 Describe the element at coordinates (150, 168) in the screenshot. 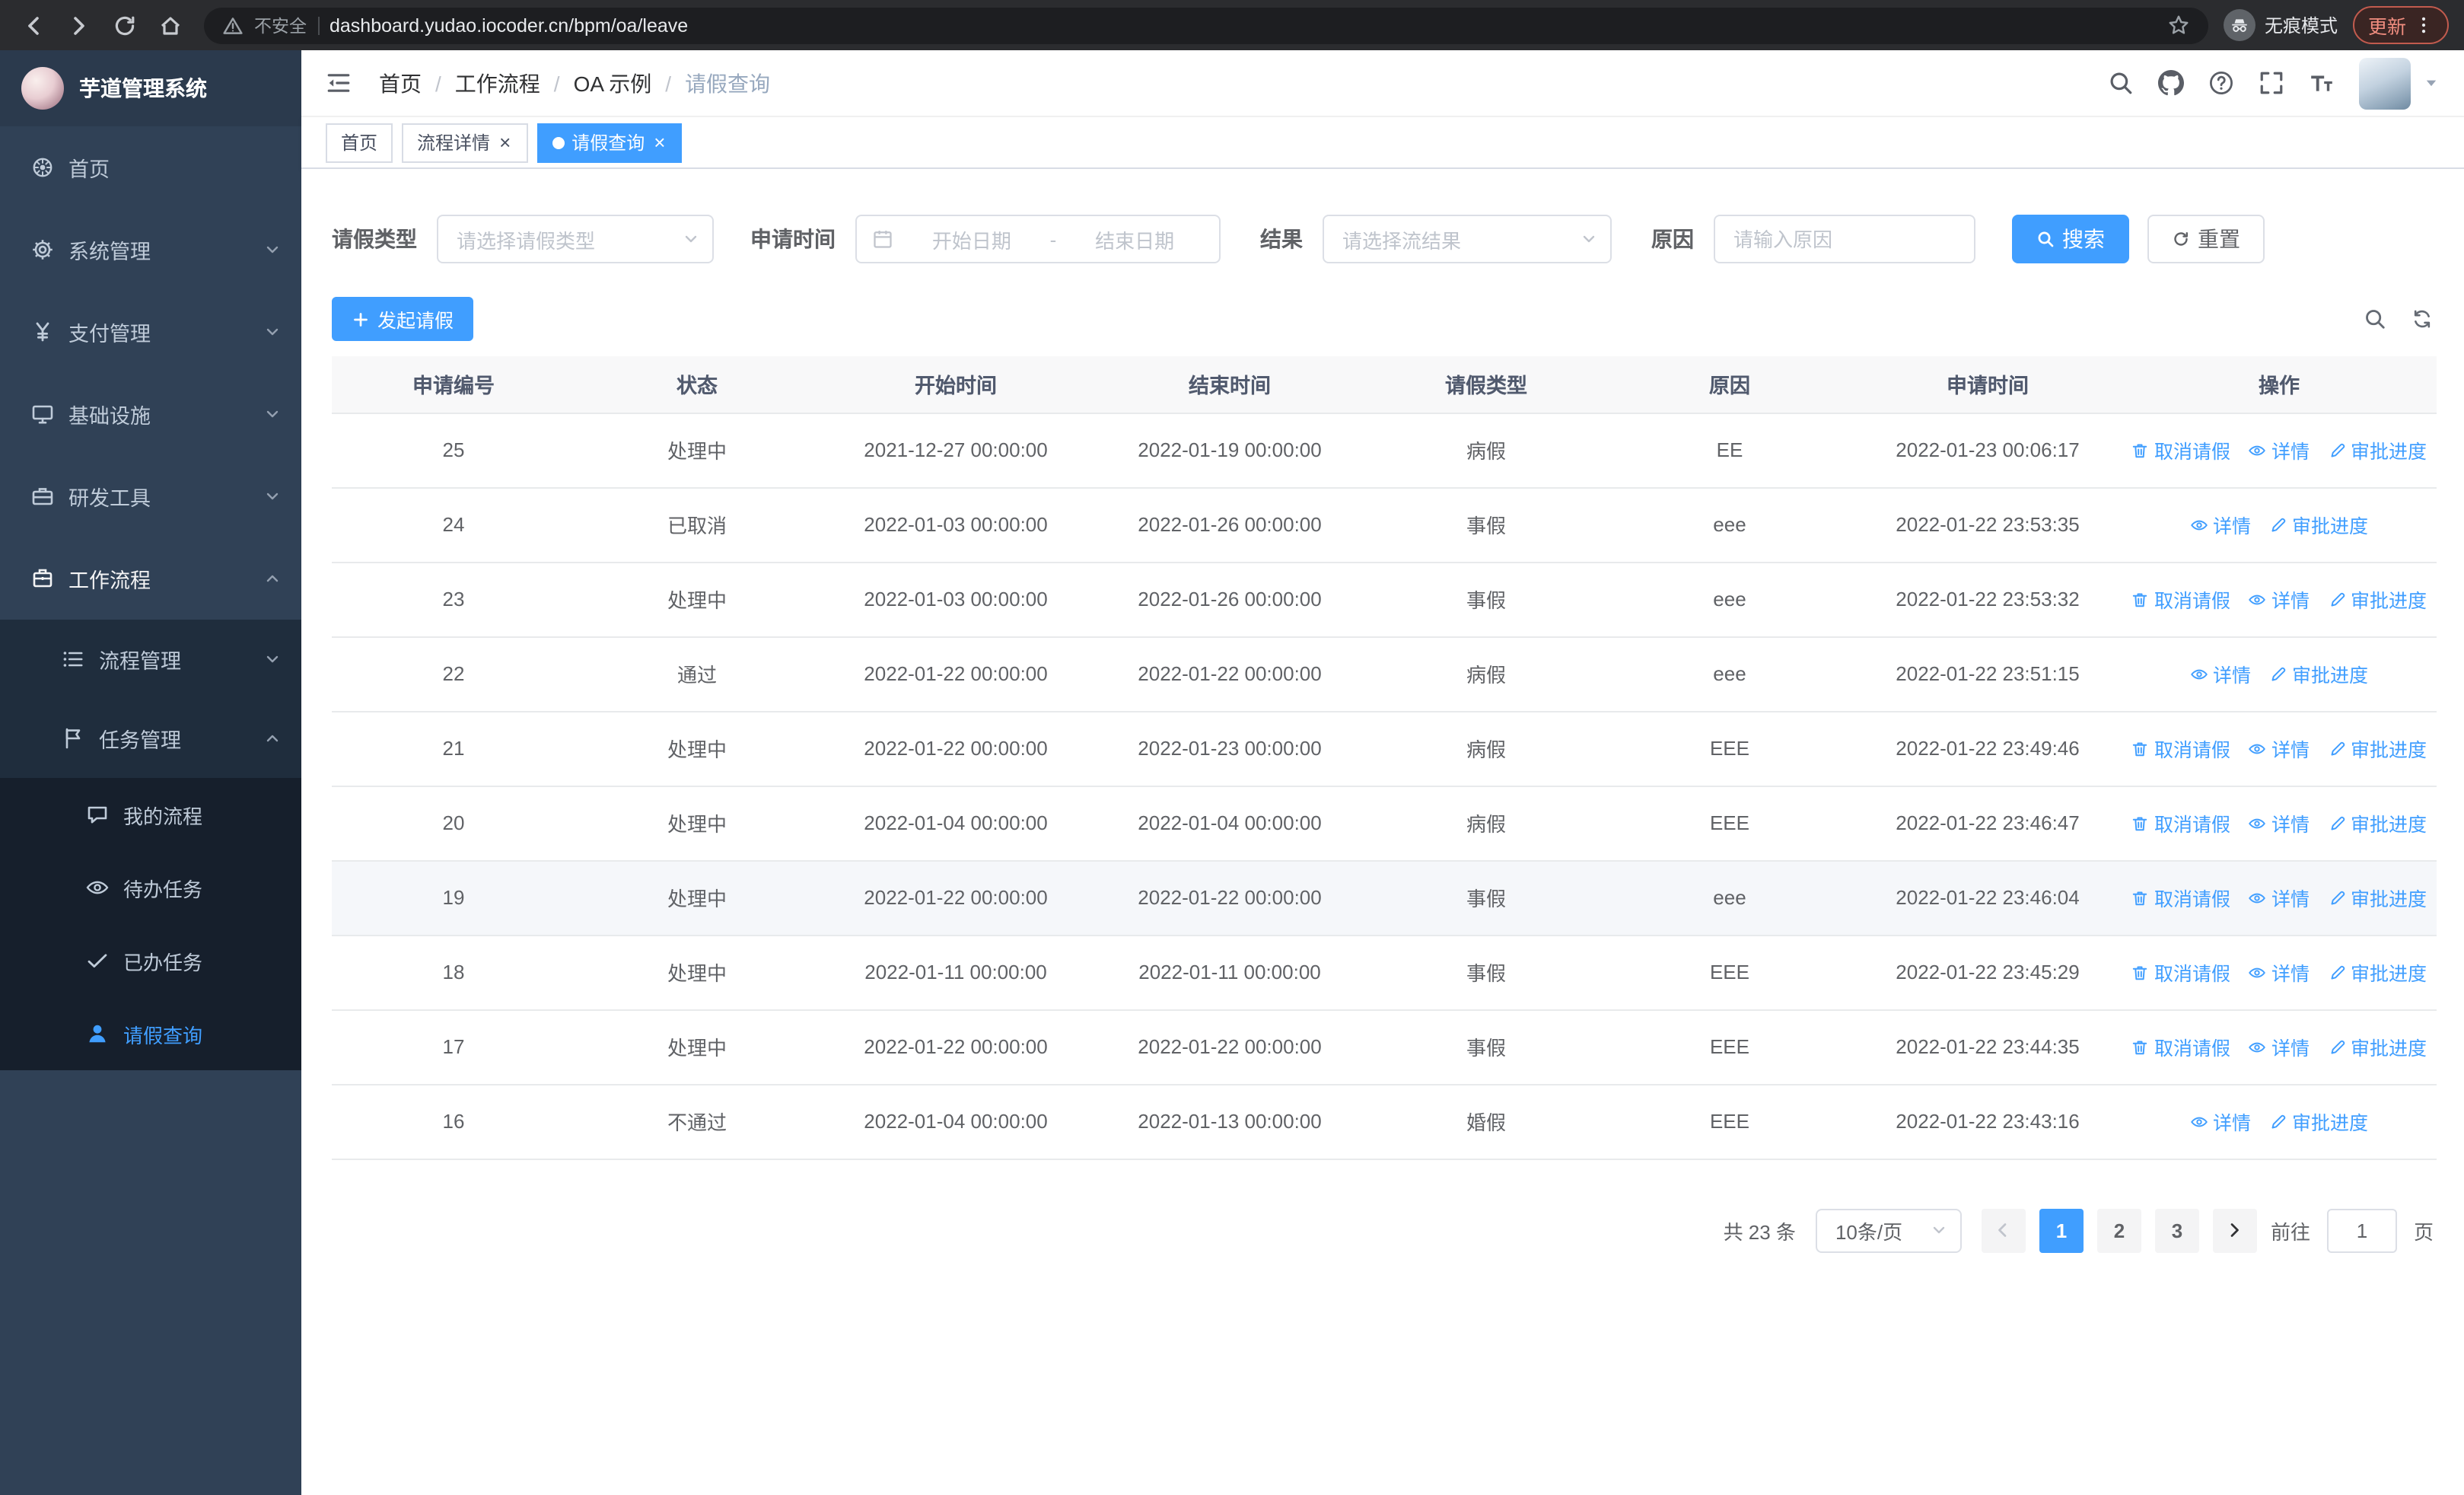

I see `sidebar-item-0: 首页` at that location.